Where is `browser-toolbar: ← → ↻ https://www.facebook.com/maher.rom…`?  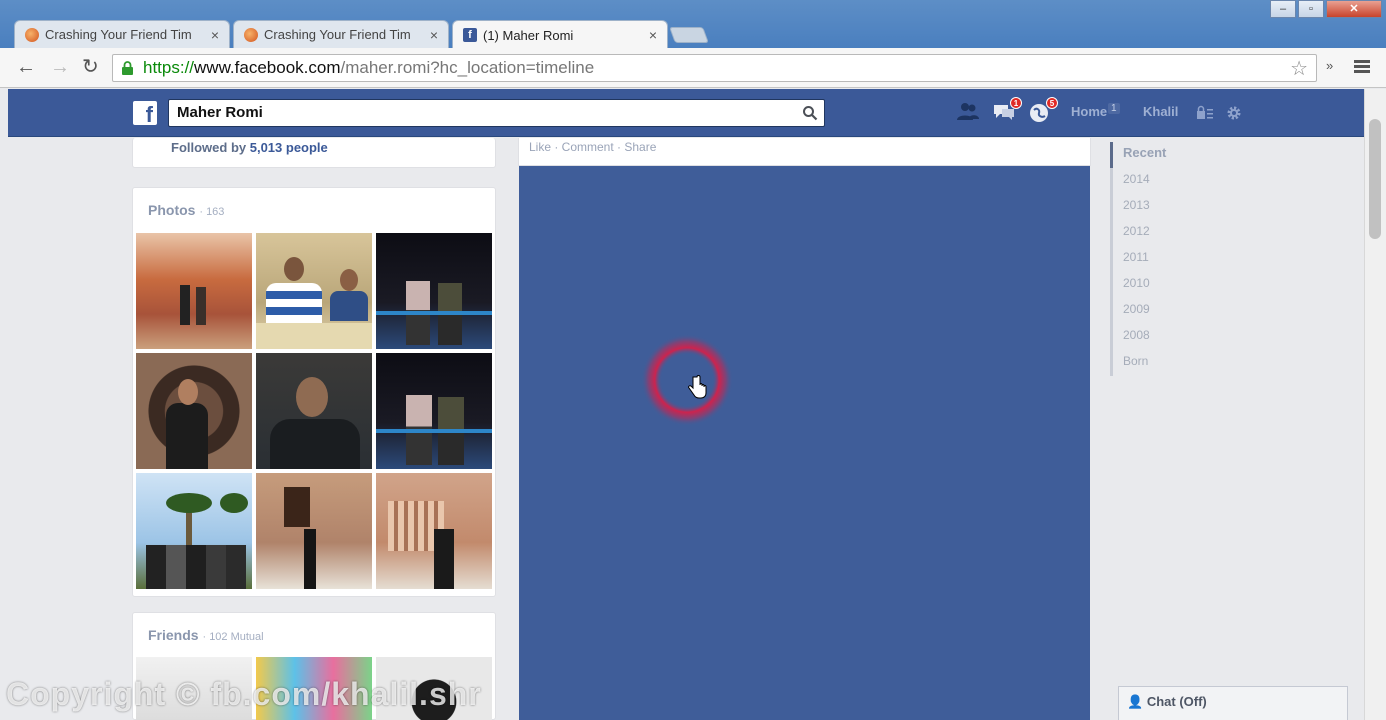 browser-toolbar: ← → ↻ https://www.facebook.com/maher.rom… is located at coordinates (693, 68).